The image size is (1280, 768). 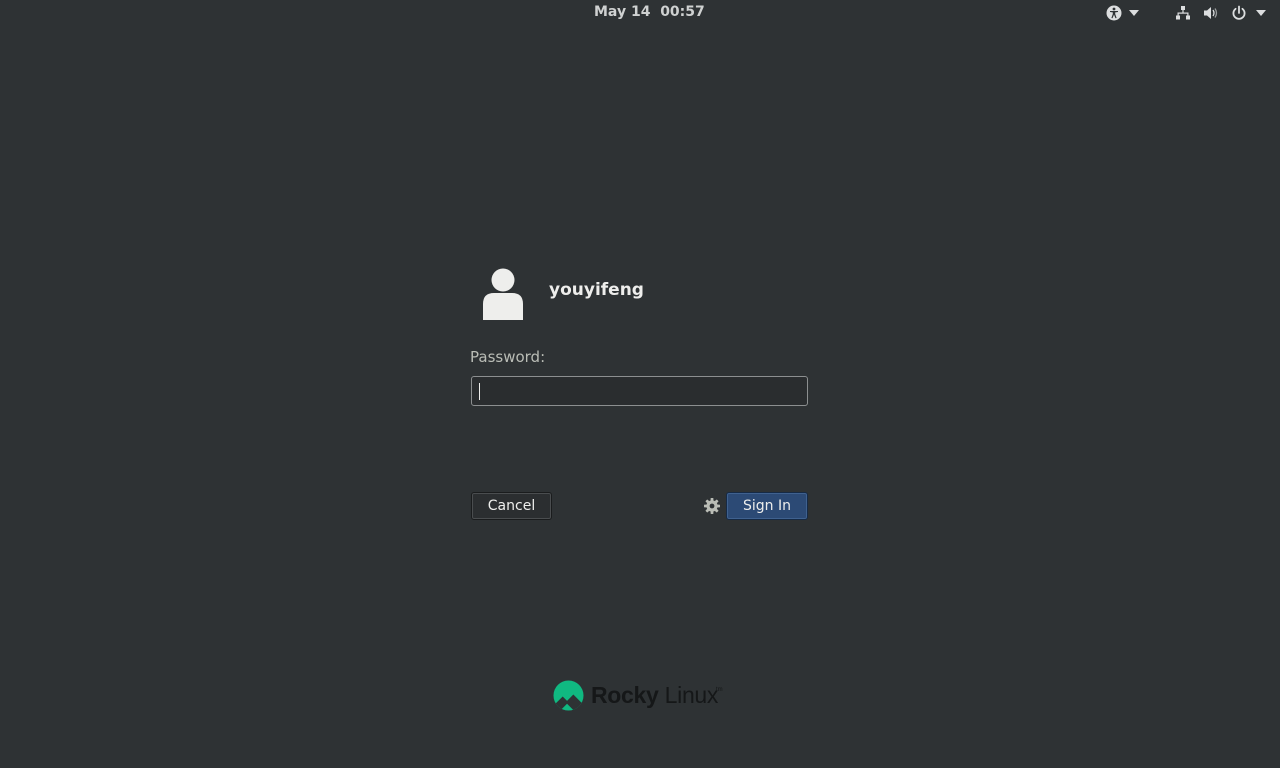 I want to click on gear-icon, so click(x=712, y=506).